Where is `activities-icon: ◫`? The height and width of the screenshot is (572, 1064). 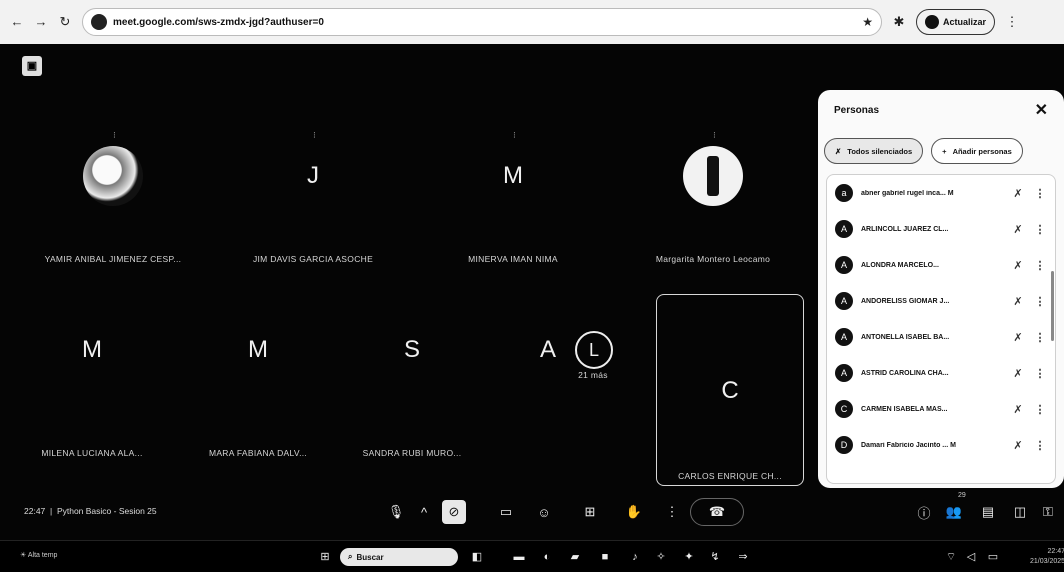 activities-icon: ◫ is located at coordinates (1020, 512).